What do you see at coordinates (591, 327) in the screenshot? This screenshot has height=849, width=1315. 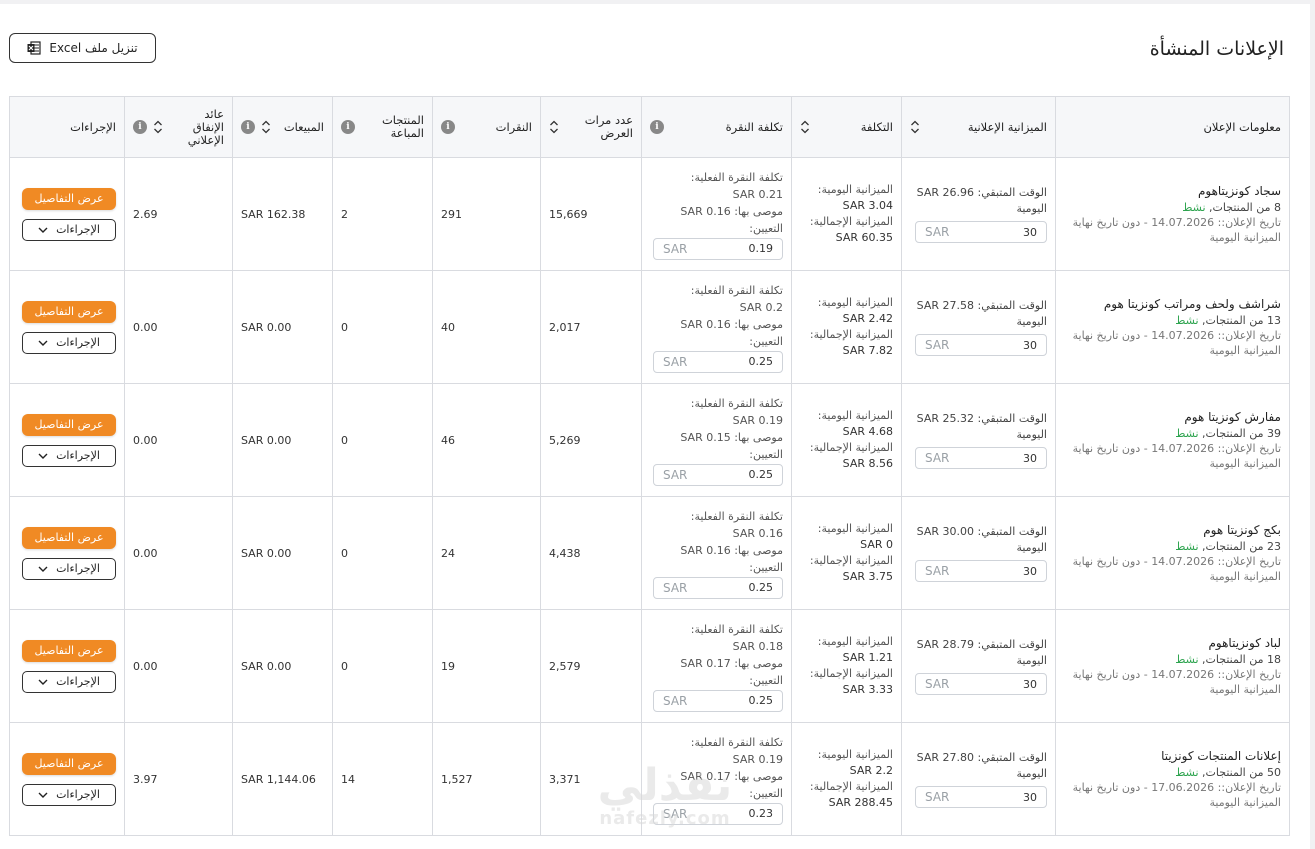 I see `impressions-cell: 2,017` at bounding box center [591, 327].